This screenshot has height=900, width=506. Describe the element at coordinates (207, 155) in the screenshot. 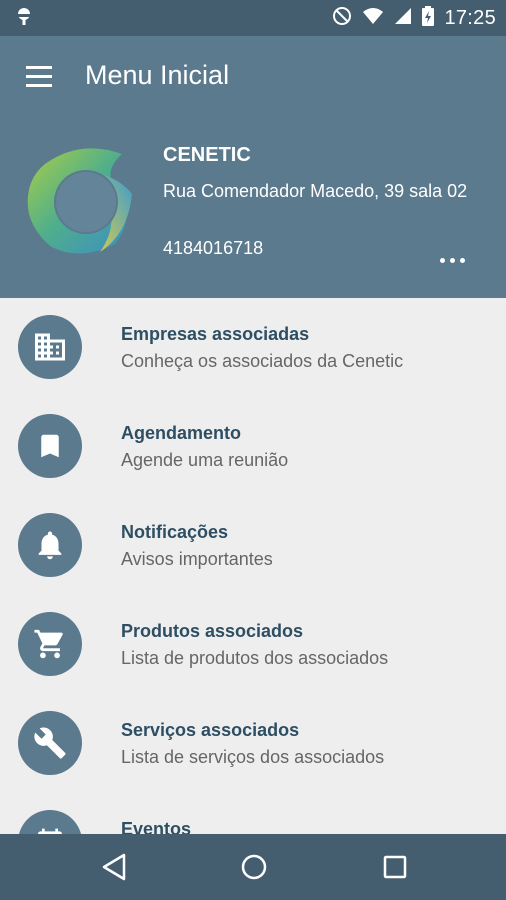

I see `org-name: CENETIC` at that location.